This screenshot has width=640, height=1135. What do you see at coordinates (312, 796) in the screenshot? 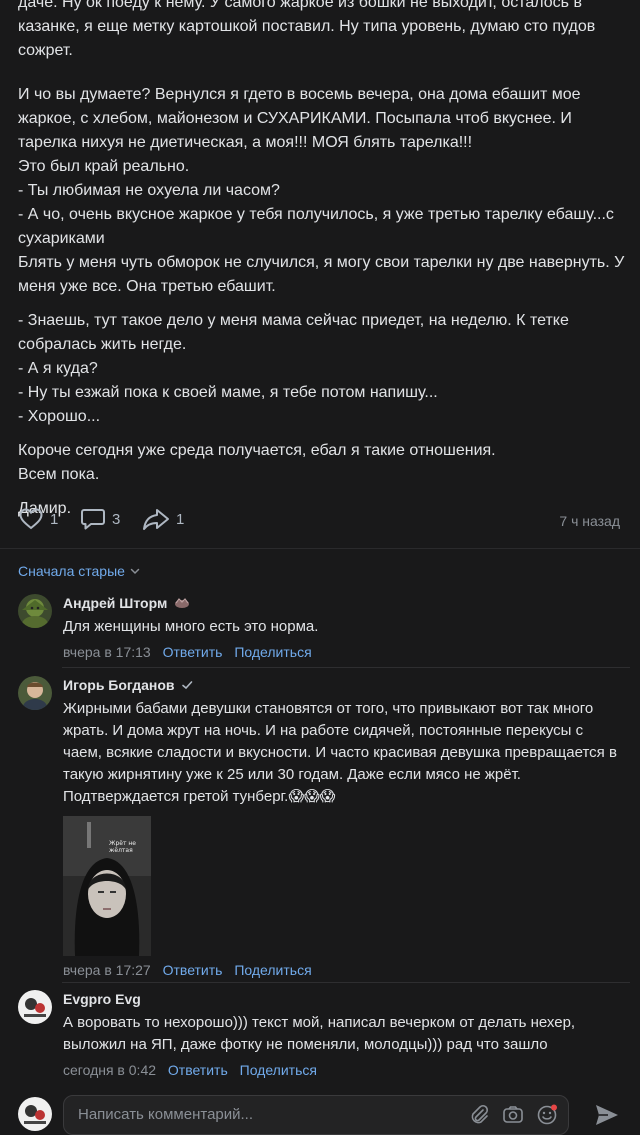
I see `scream-emoji-icon: 😱😱😱` at bounding box center [312, 796].